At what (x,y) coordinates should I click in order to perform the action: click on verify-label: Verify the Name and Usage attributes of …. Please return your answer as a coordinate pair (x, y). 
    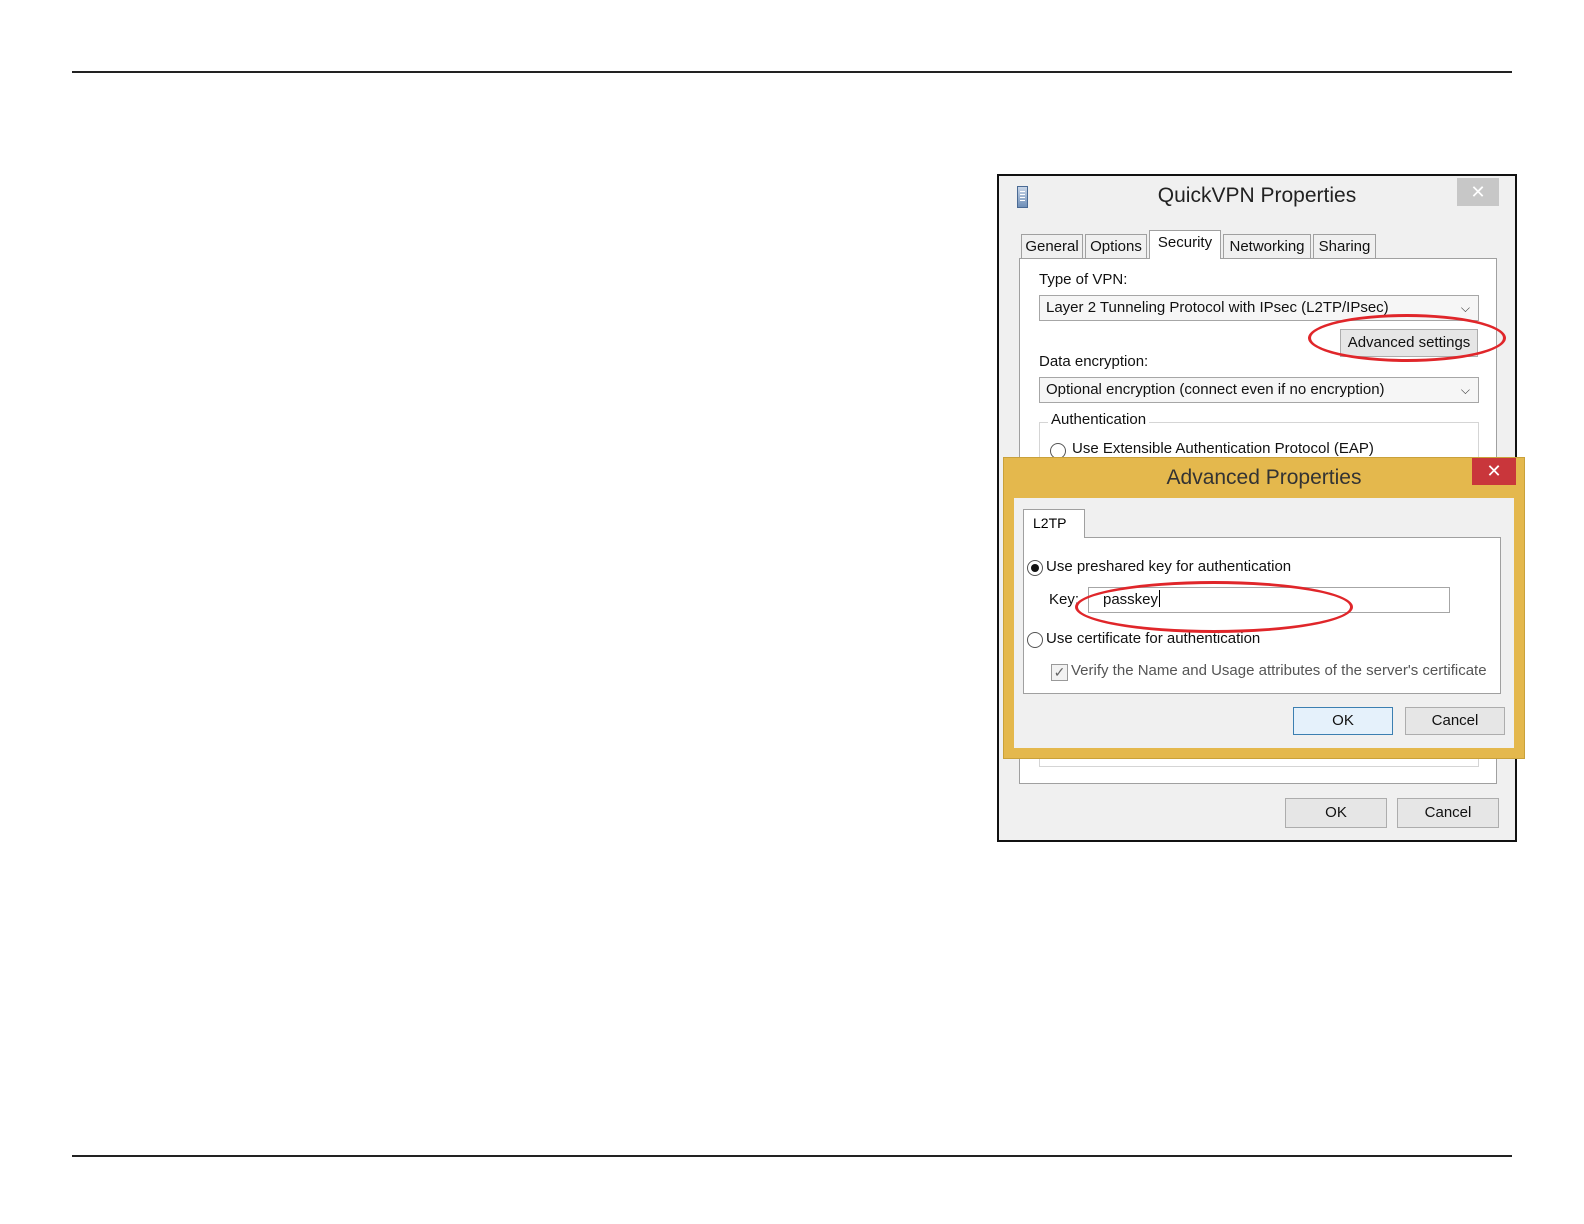
    Looking at the image, I should click on (1279, 670).